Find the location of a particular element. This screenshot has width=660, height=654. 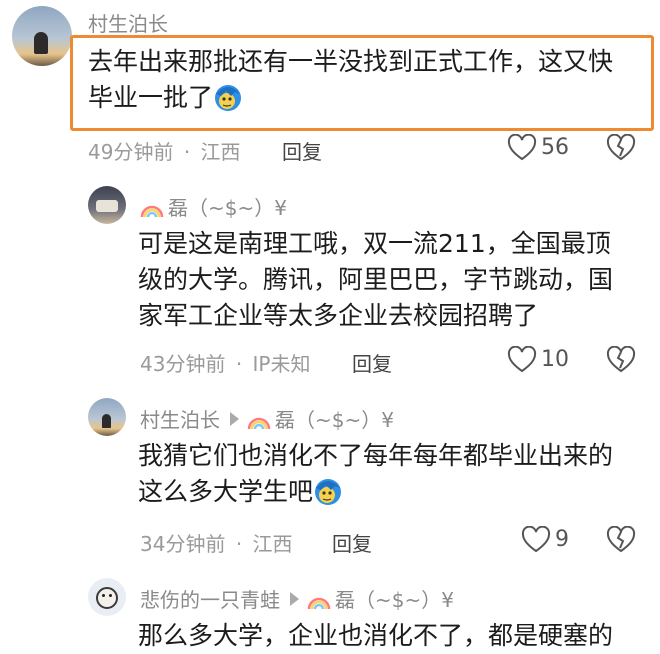

comment-time: 49分钟前 is located at coordinates (131, 152).